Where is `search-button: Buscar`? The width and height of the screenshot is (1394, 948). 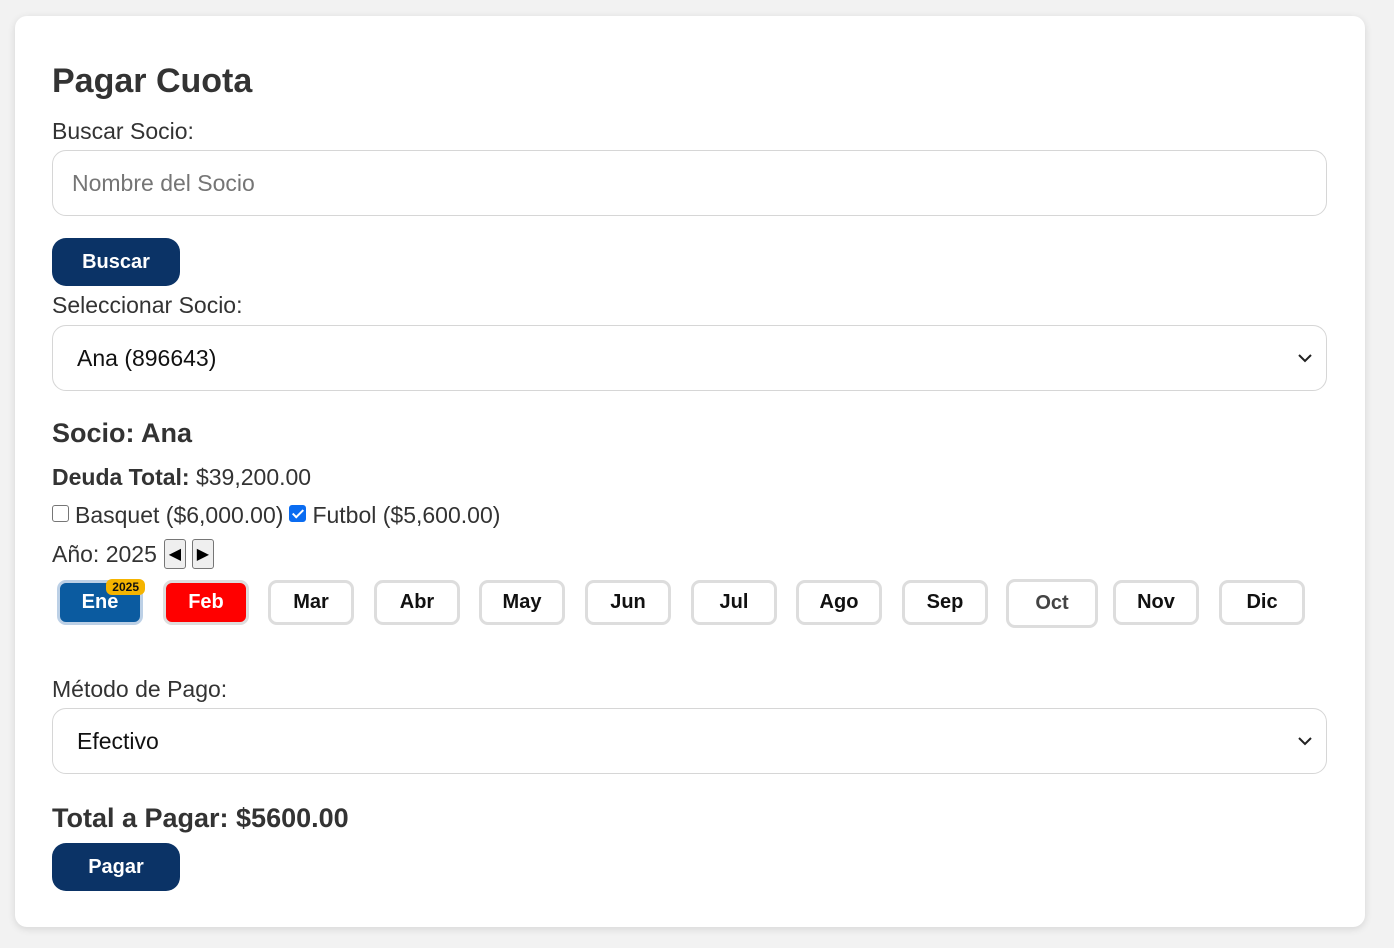
search-button: Buscar is located at coordinates (116, 262).